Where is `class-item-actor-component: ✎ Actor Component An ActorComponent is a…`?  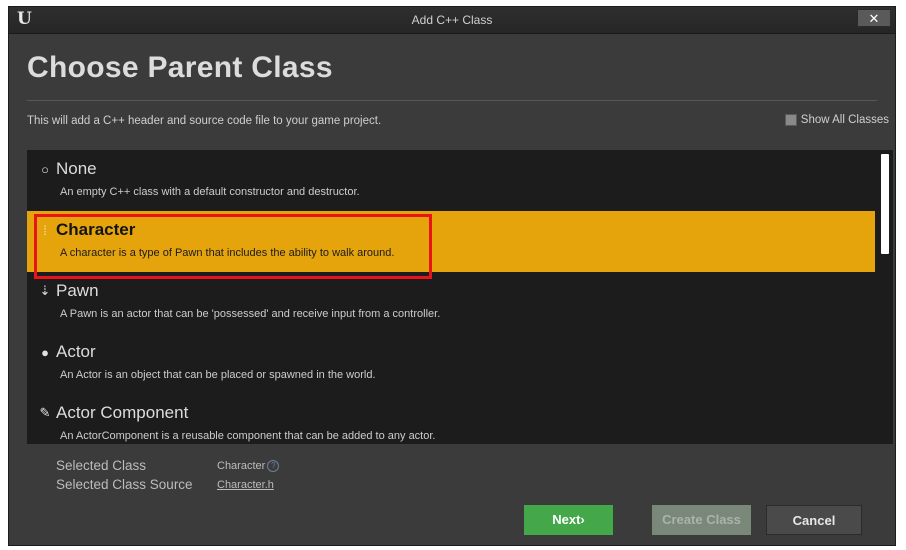 class-item-actor-component: ✎ Actor Component An ActorComponent is a… is located at coordinates (451, 419).